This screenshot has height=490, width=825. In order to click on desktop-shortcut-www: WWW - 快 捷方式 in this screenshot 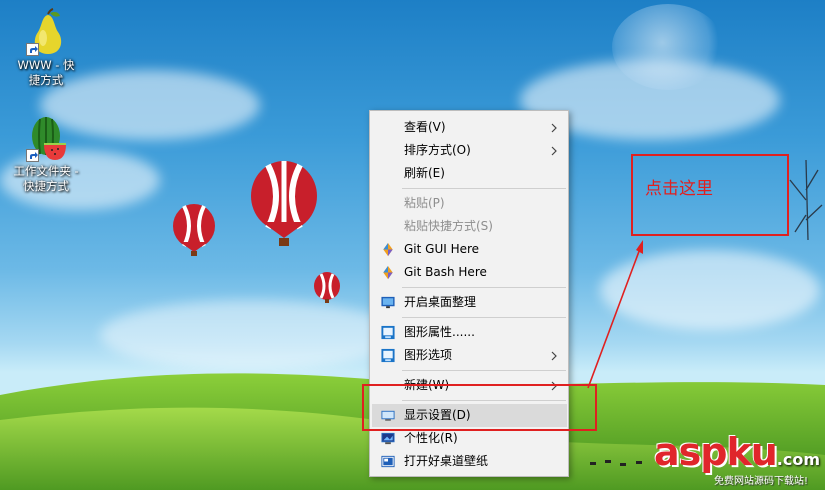, I will do `click(46, 48)`.